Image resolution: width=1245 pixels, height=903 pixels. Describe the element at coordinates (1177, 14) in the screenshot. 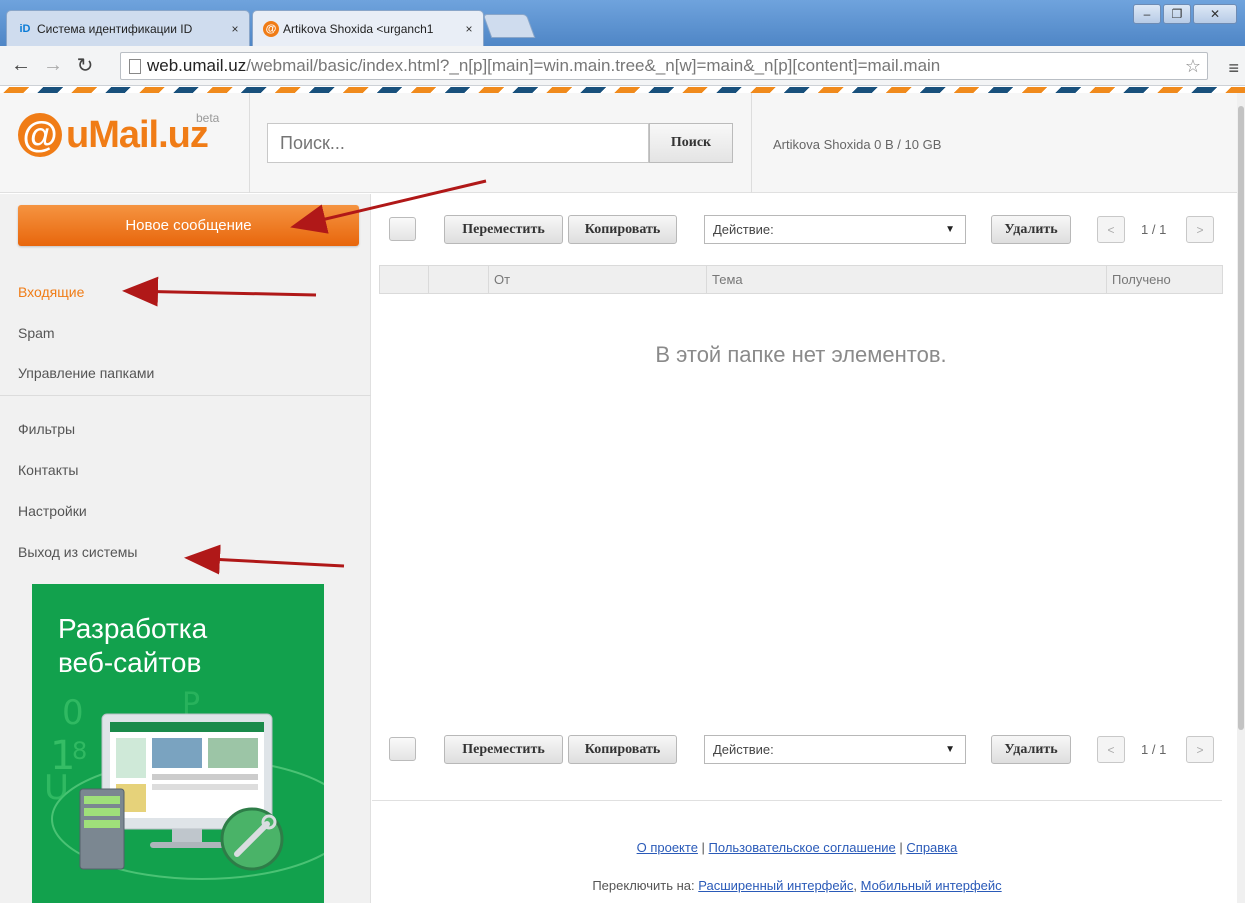

I see `restore-icon: ❐` at that location.